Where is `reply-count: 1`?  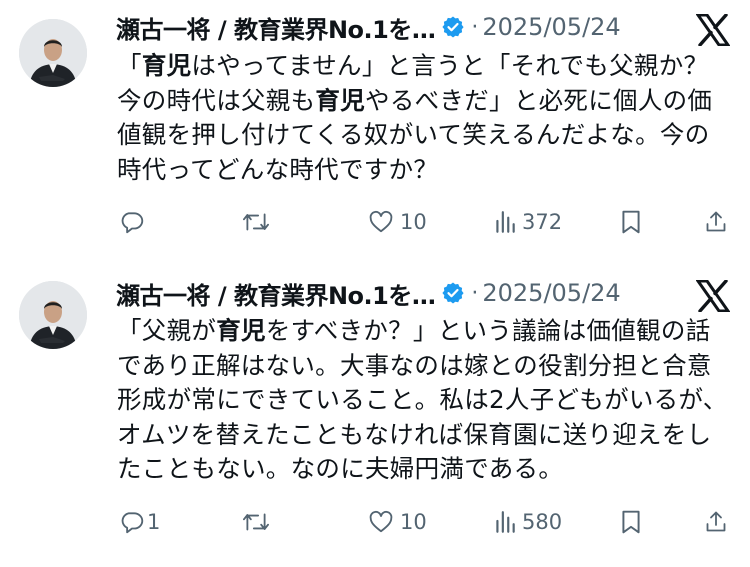
reply-count: 1 is located at coordinates (154, 522).